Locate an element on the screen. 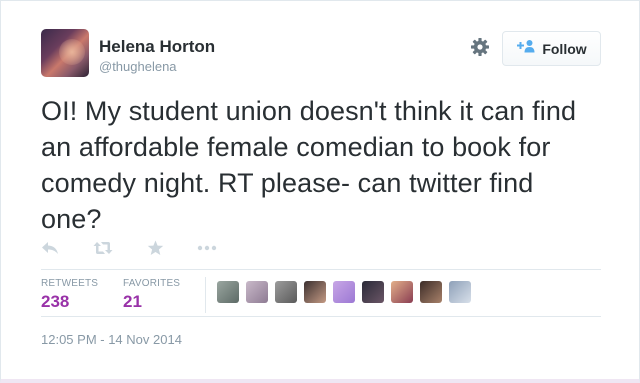  retweets-stat: RETWEETS 238 is located at coordinates (69, 296).